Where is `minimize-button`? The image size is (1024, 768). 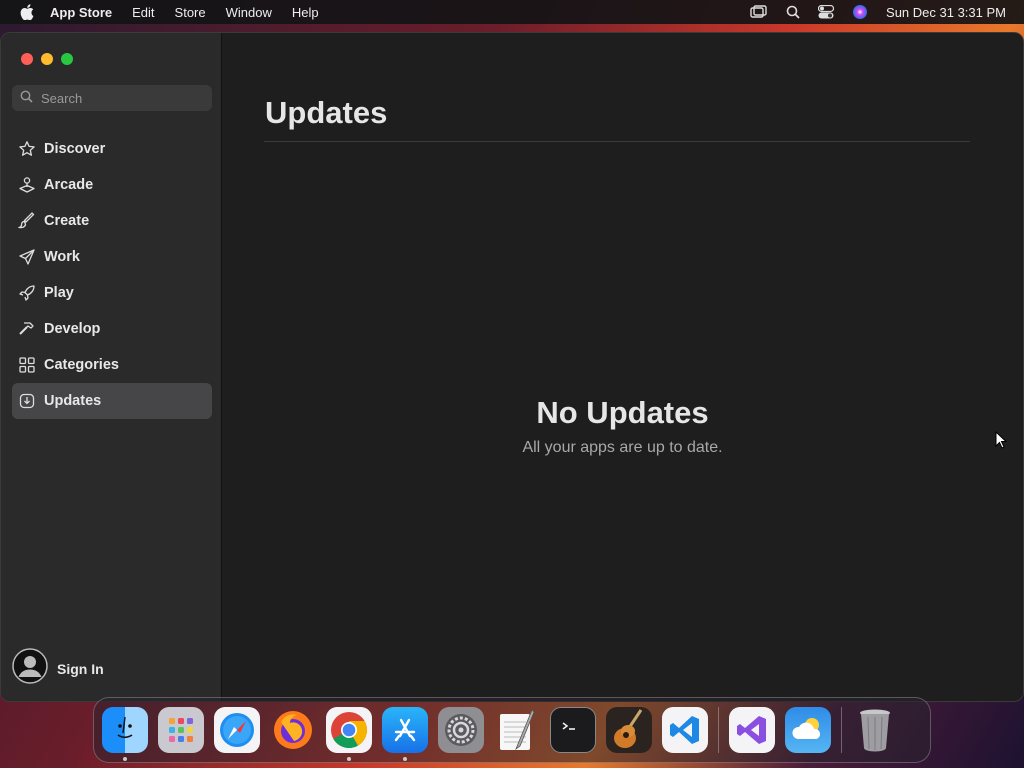
minimize-button is located at coordinates (47, 59).